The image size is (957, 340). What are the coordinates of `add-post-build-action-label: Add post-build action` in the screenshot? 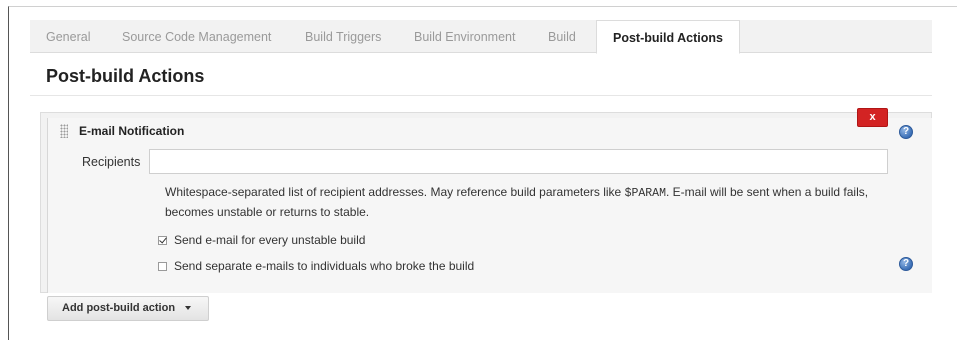 It's located at (119, 308).